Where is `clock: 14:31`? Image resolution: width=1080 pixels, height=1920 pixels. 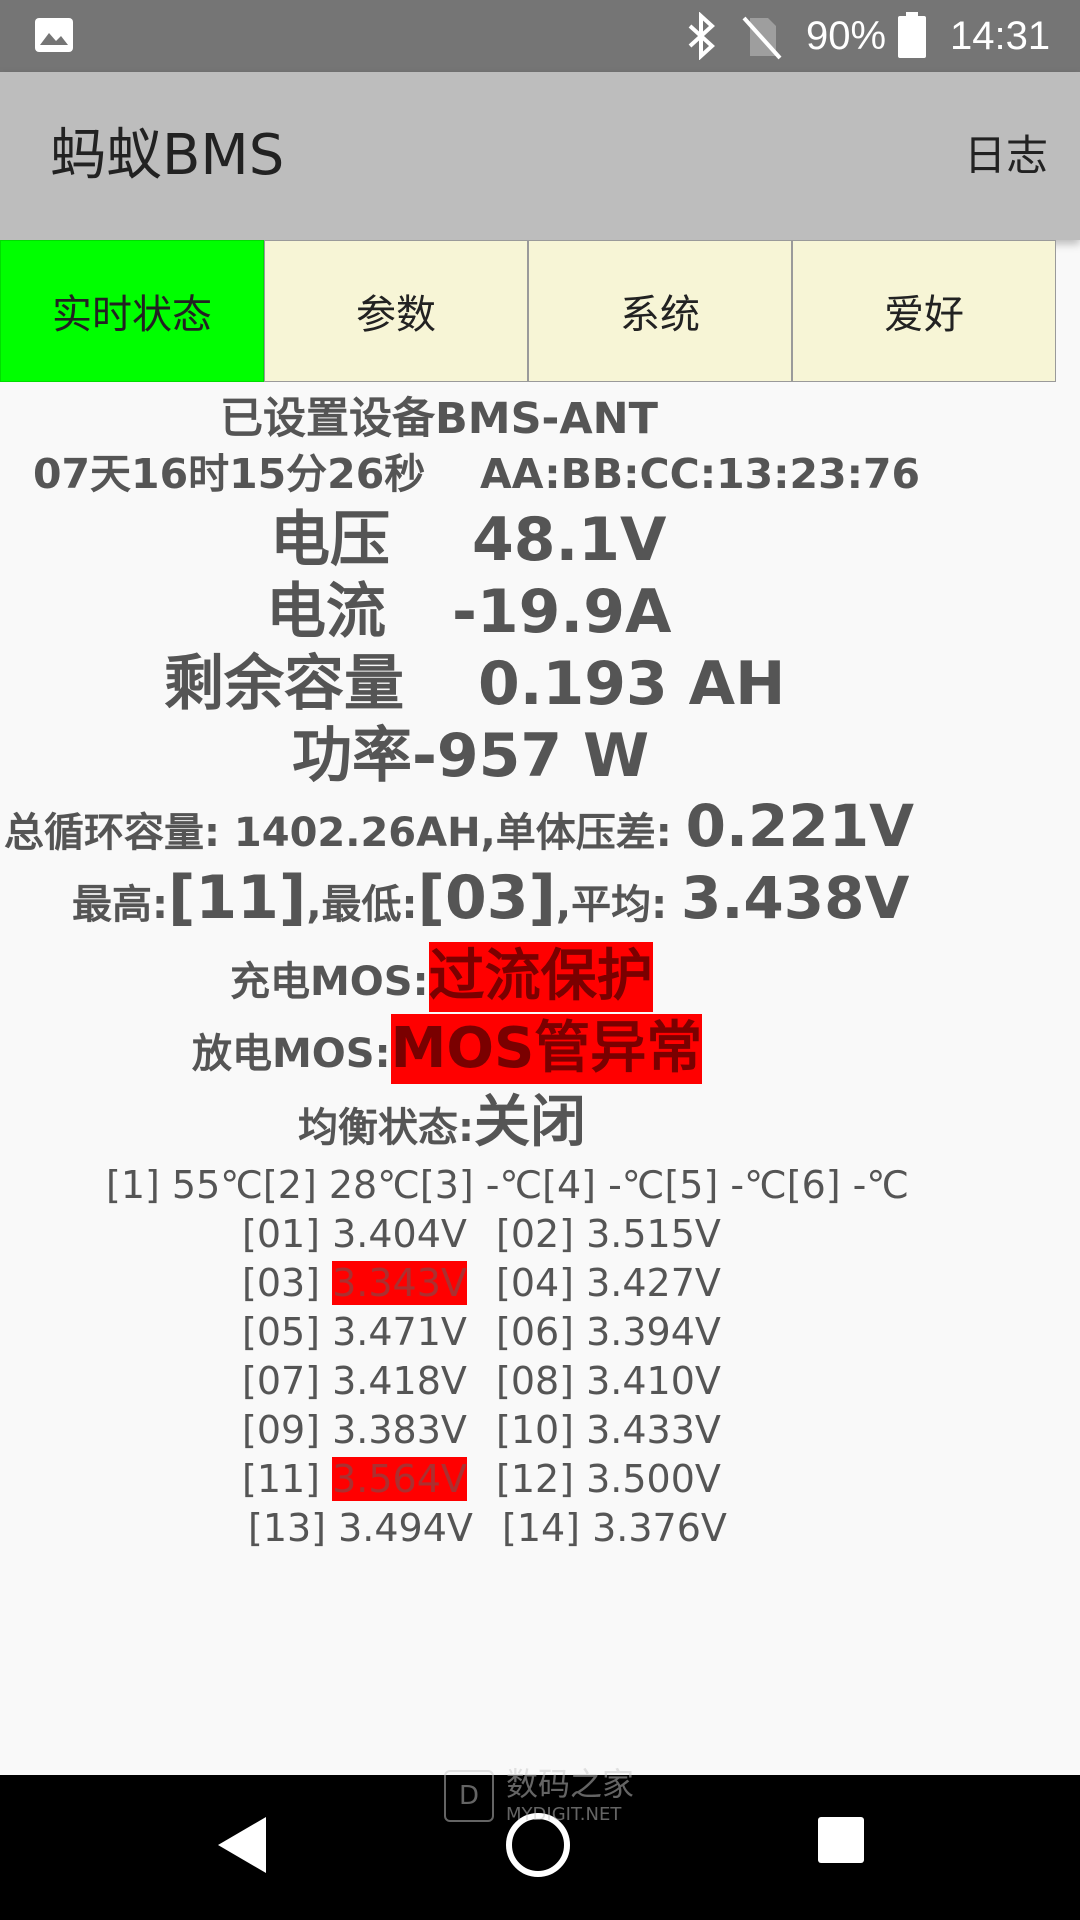
clock: 14:31 is located at coordinates (1000, 36).